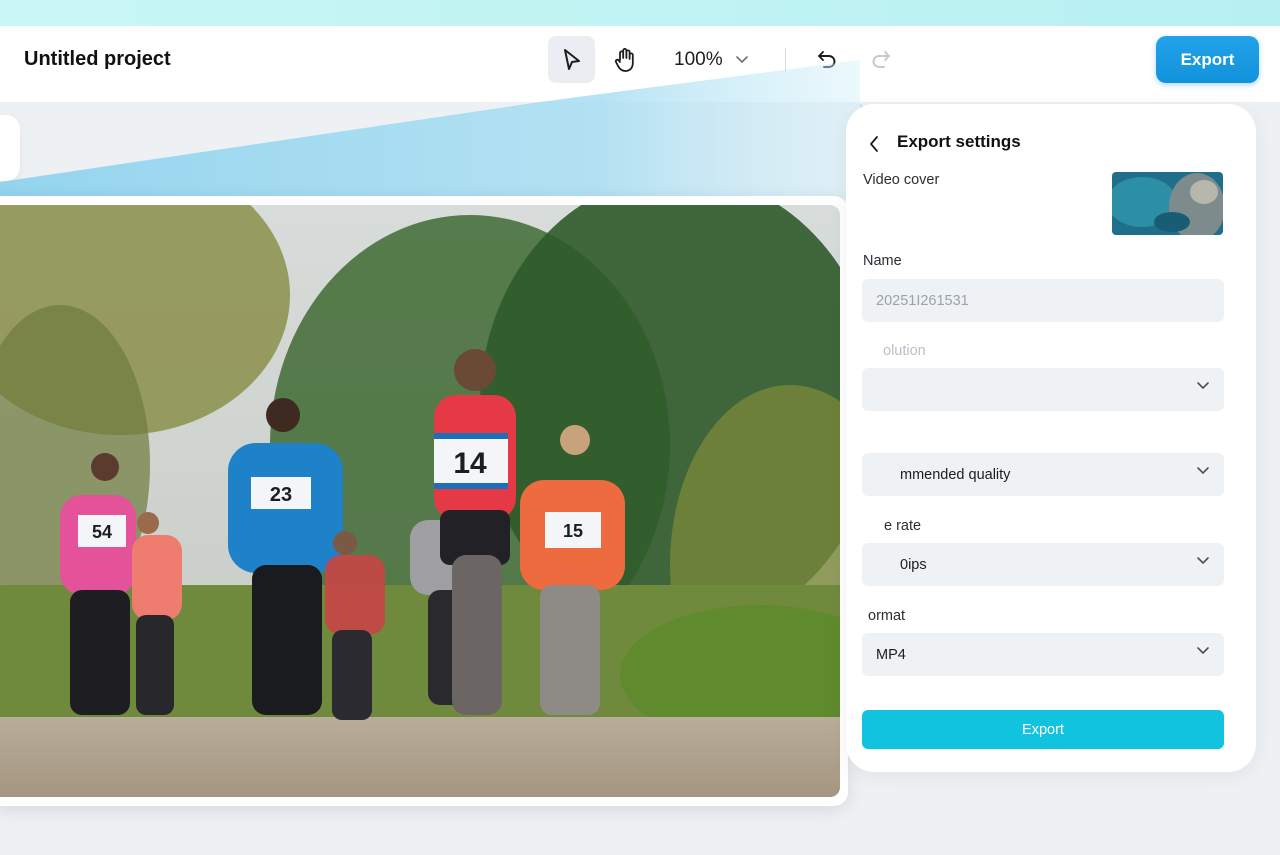 Image resolution: width=1280 pixels, height=855 pixels. Describe the element at coordinates (102, 532) in the screenshot. I see `bib-54: 54` at that location.